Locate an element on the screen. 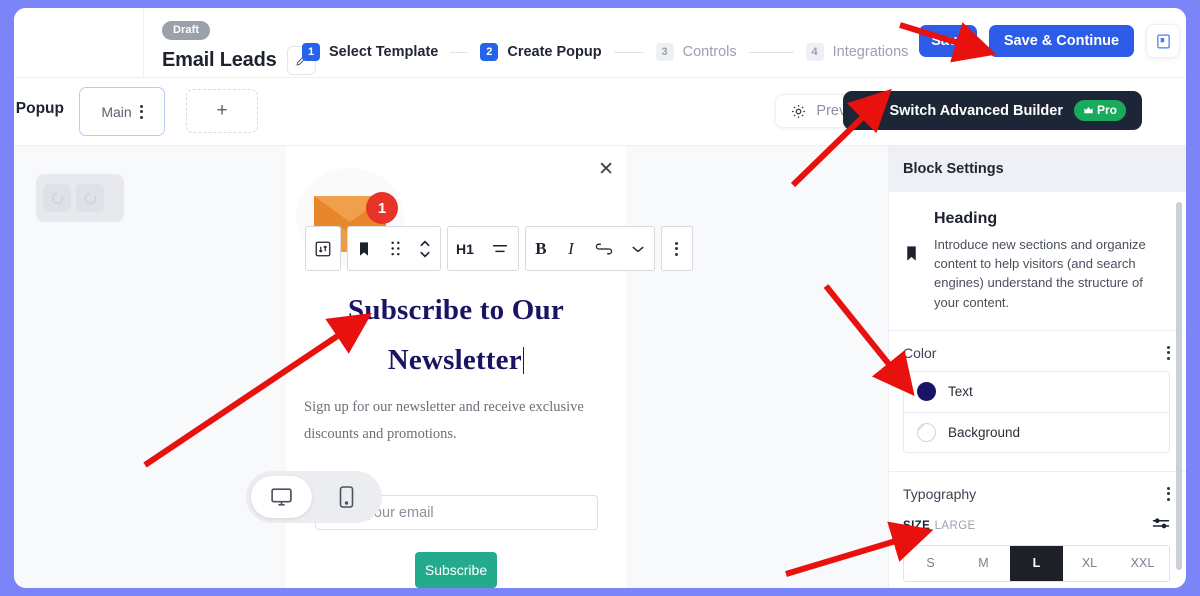 This screenshot has height=596, width=1200. loading-skeleton is located at coordinates (80, 198).